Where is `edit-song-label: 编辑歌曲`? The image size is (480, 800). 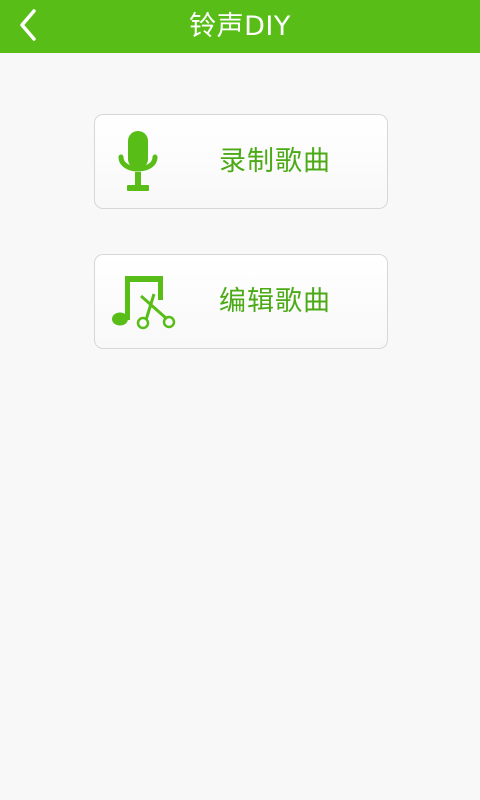
edit-song-label: 编辑歌曲 is located at coordinates (275, 301).